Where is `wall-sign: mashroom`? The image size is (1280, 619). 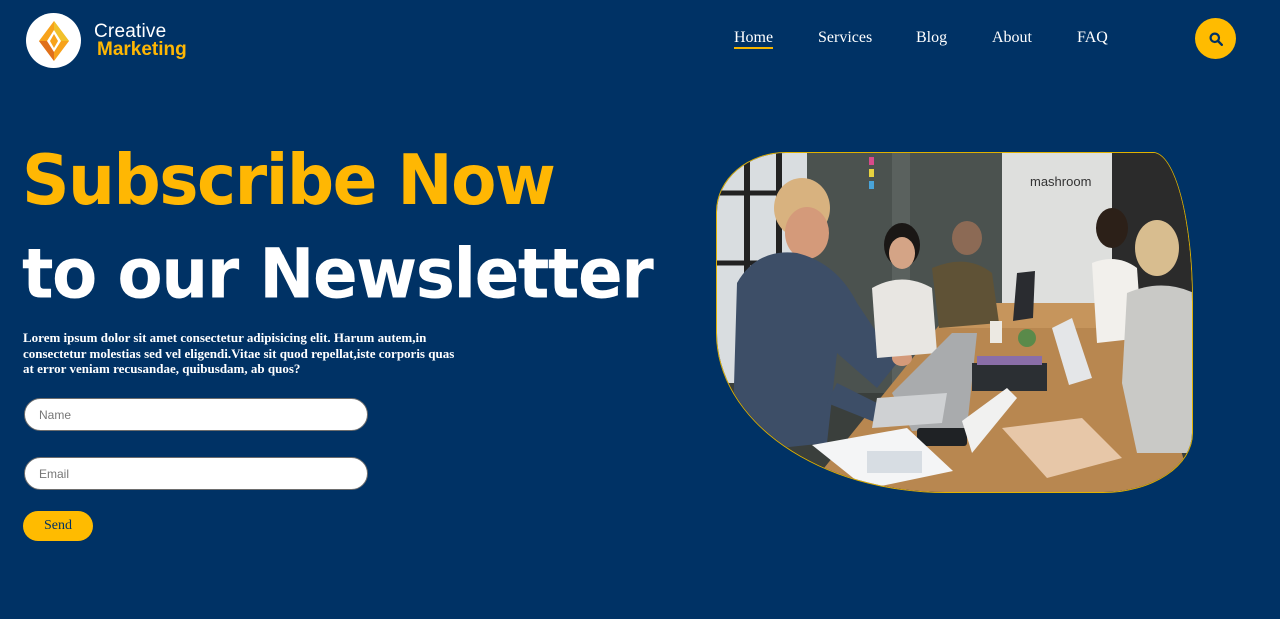 wall-sign: mashroom is located at coordinates (1060, 181).